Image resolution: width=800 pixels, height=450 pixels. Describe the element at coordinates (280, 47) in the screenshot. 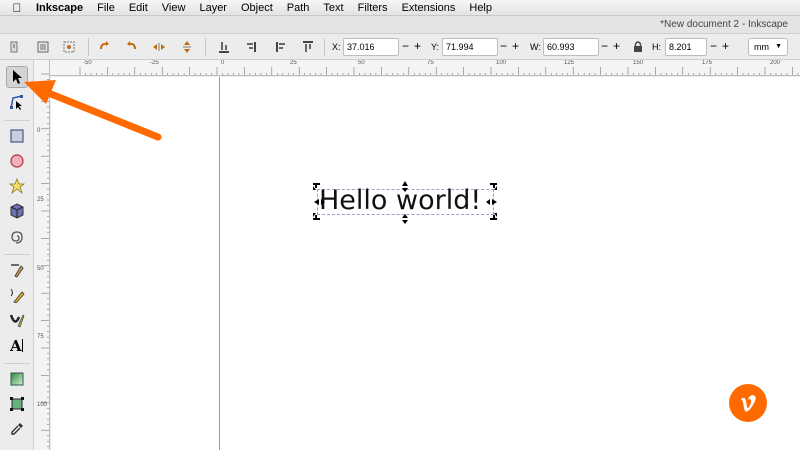

I see `raise-icon` at that location.